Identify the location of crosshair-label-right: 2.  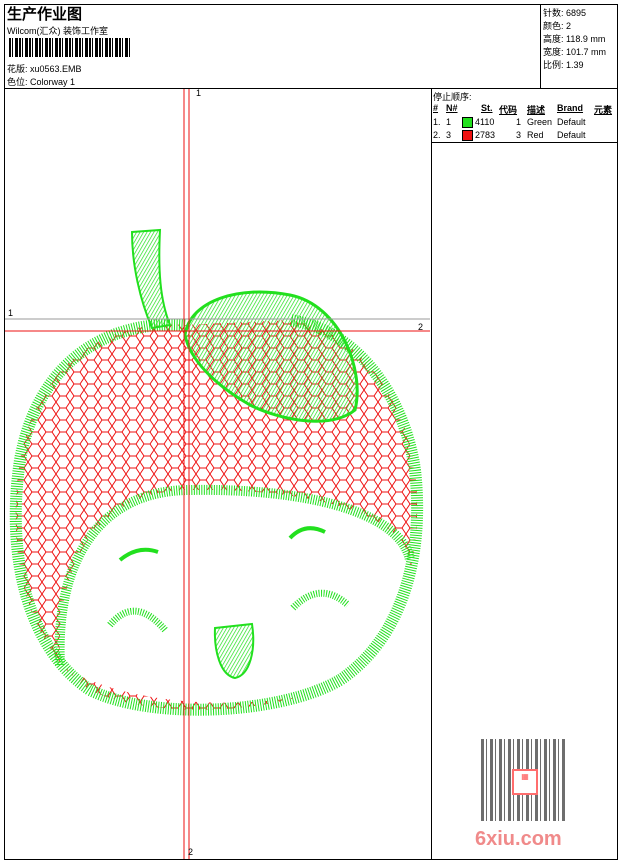
(421, 327).